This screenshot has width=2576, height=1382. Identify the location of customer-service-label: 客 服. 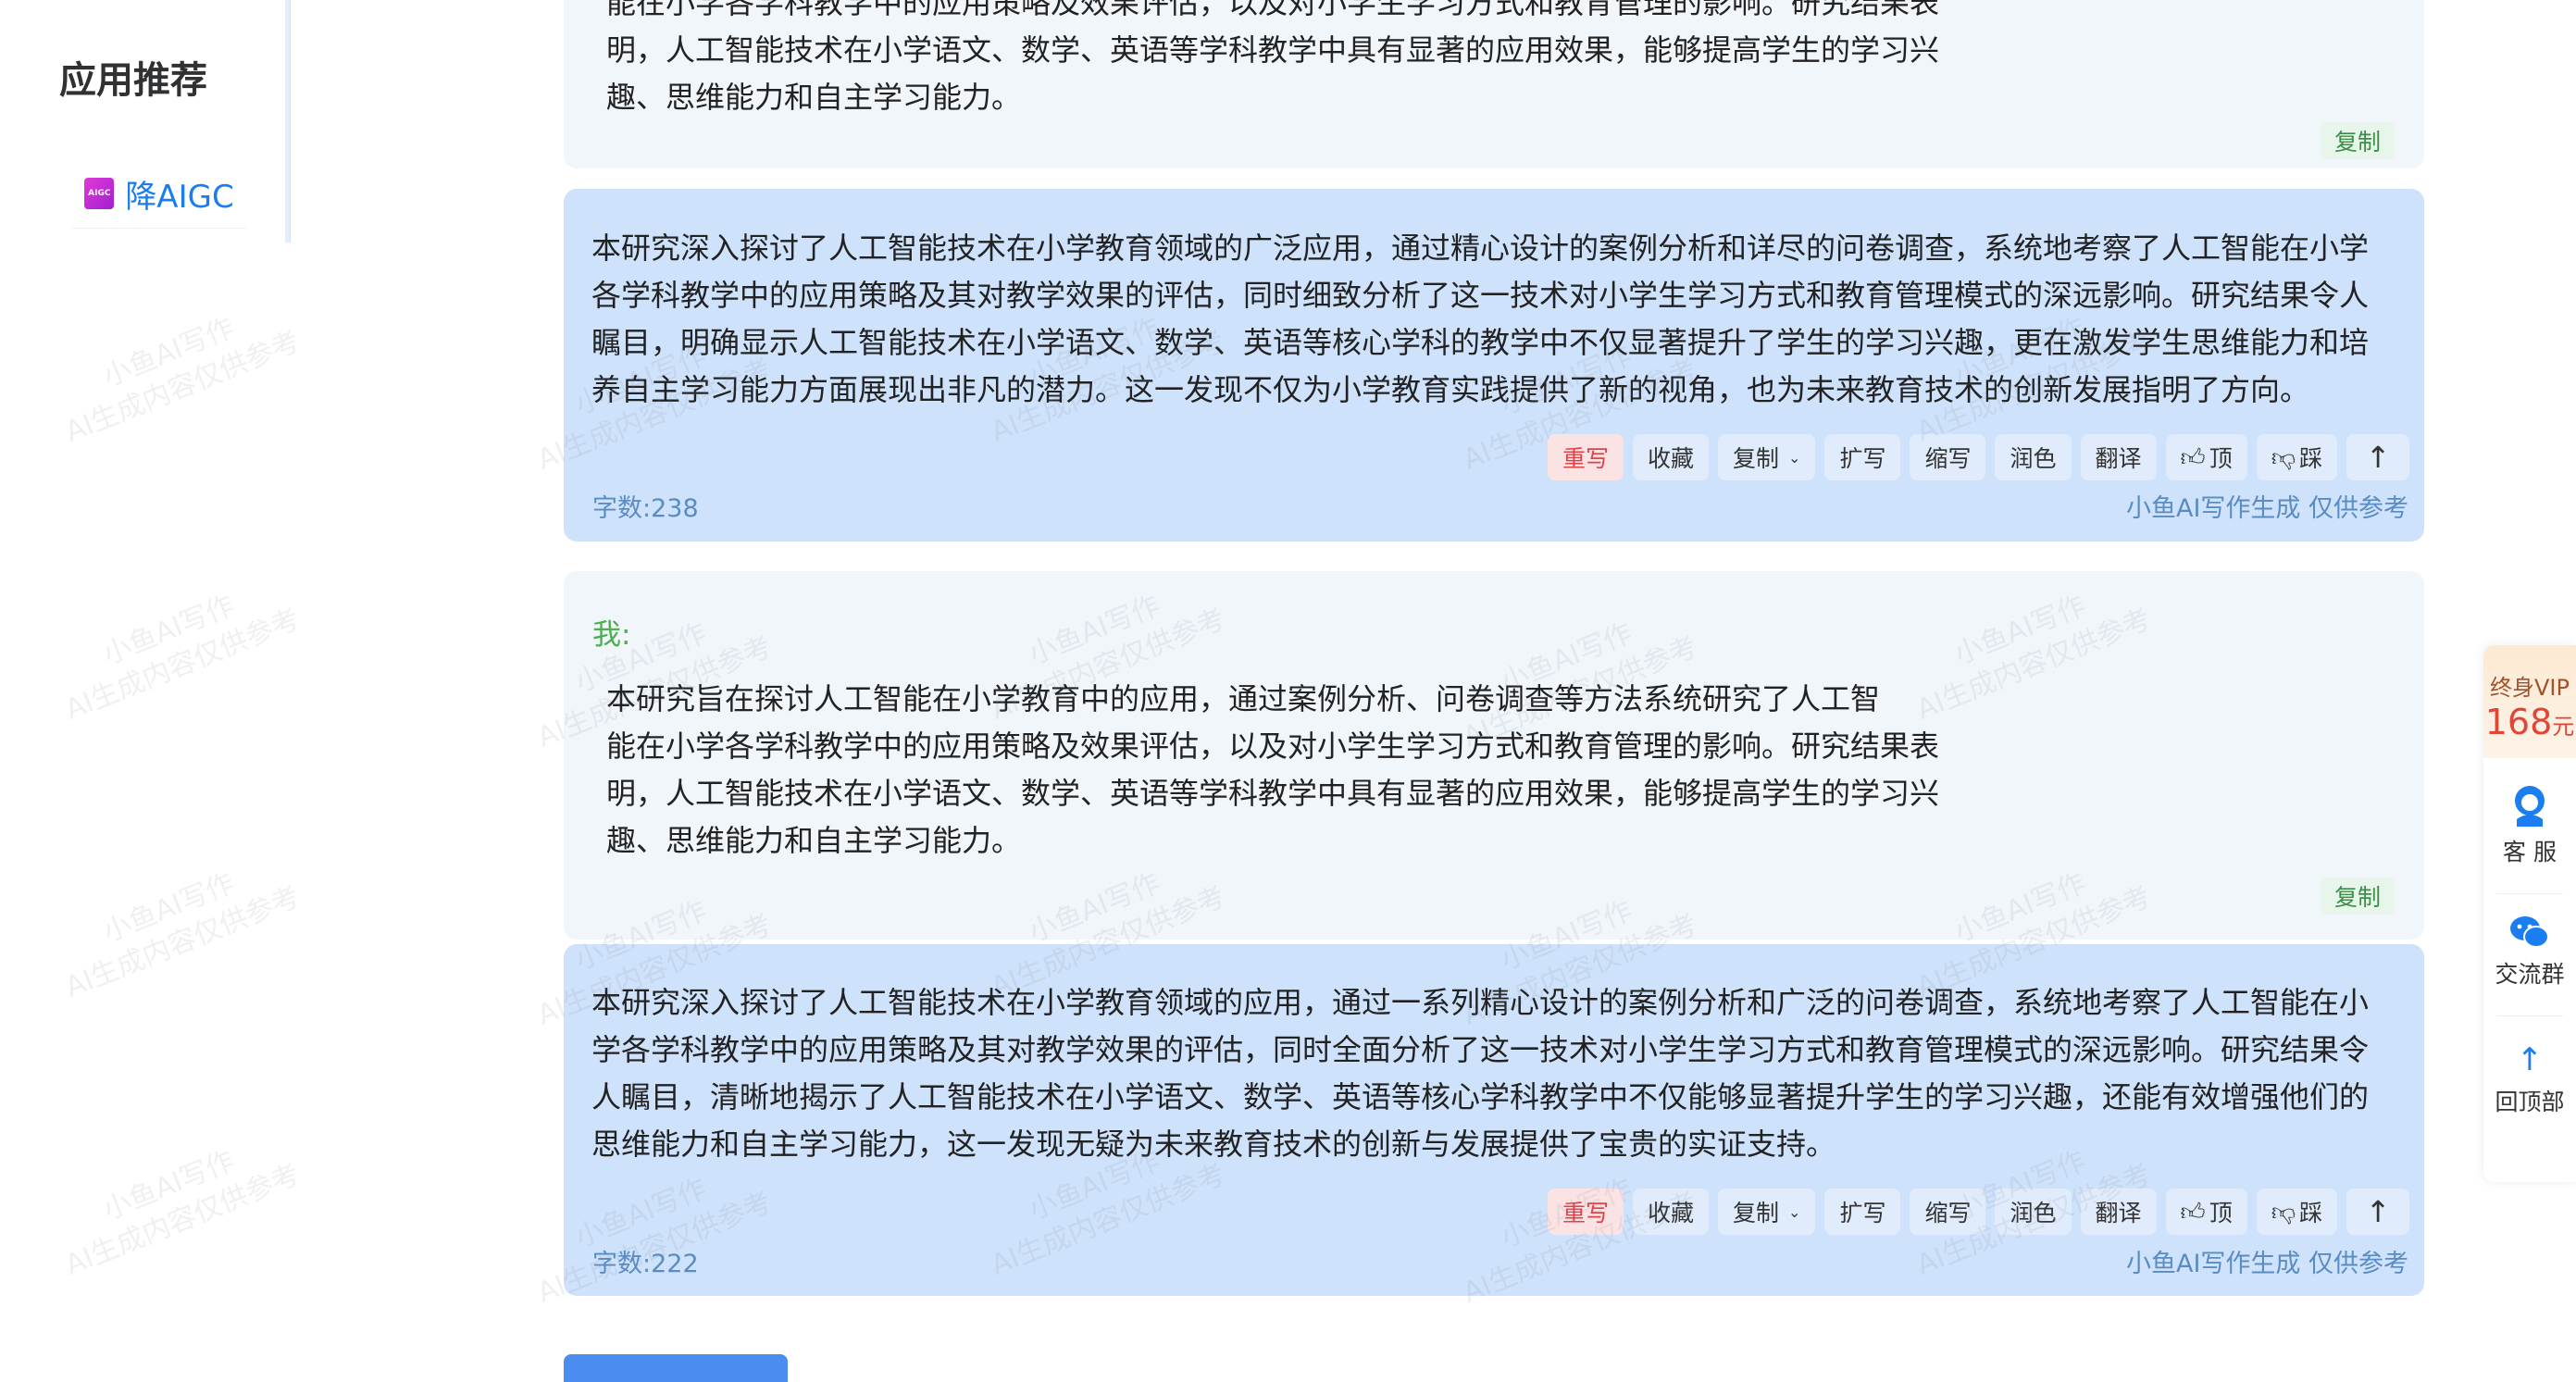
(2530, 852).